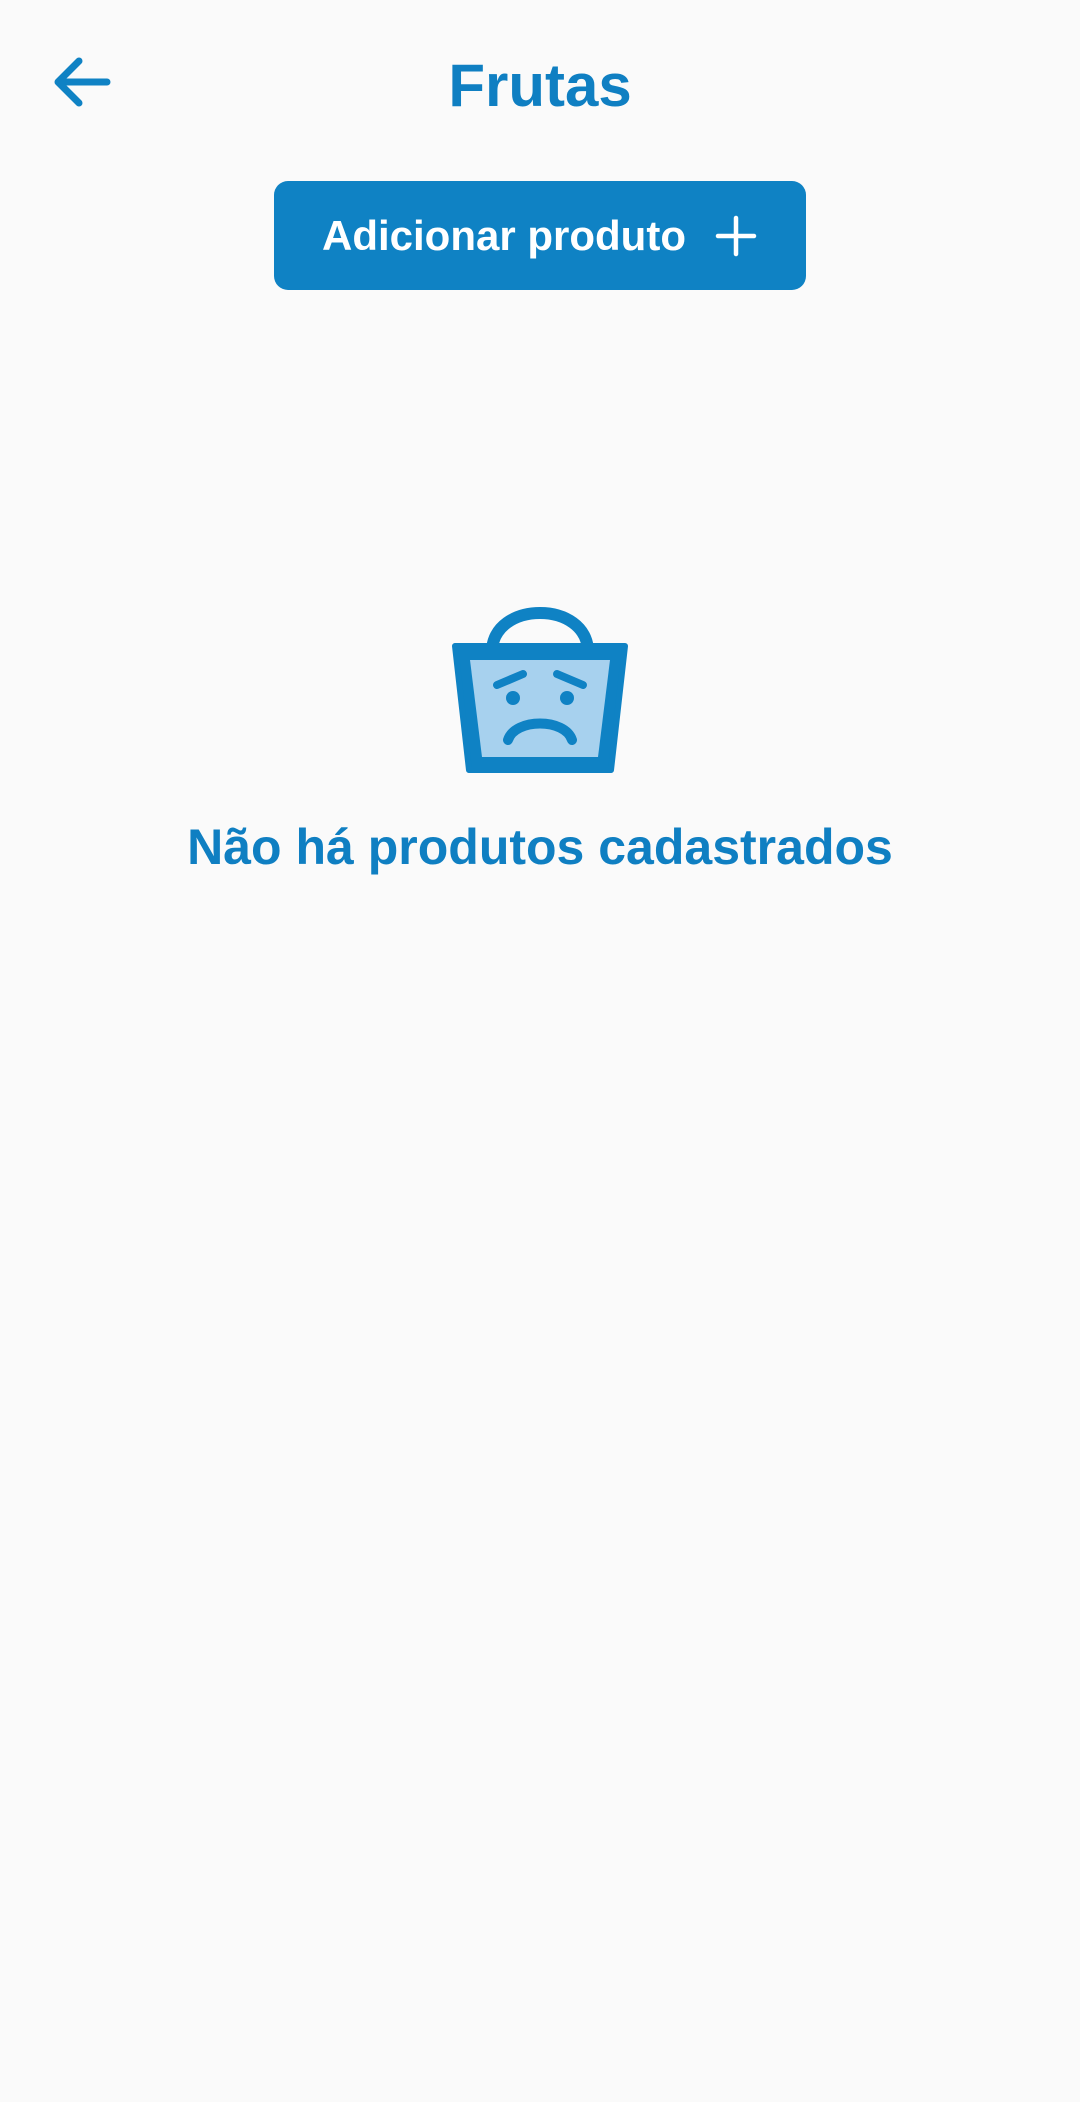 The image size is (1080, 2102). I want to click on sad-basket-icon, so click(540, 690).